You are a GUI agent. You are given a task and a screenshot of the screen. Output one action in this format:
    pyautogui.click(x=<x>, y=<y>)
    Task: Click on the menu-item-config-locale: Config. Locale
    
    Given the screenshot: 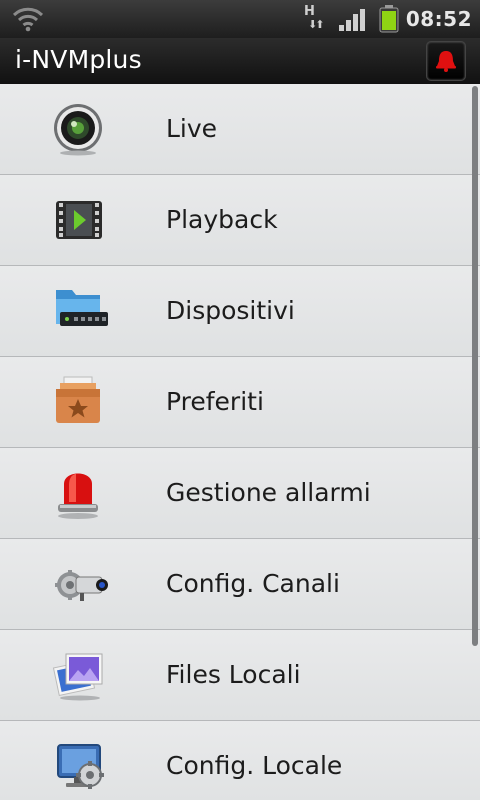 What is the action you would take?
    pyautogui.click(x=240, y=760)
    